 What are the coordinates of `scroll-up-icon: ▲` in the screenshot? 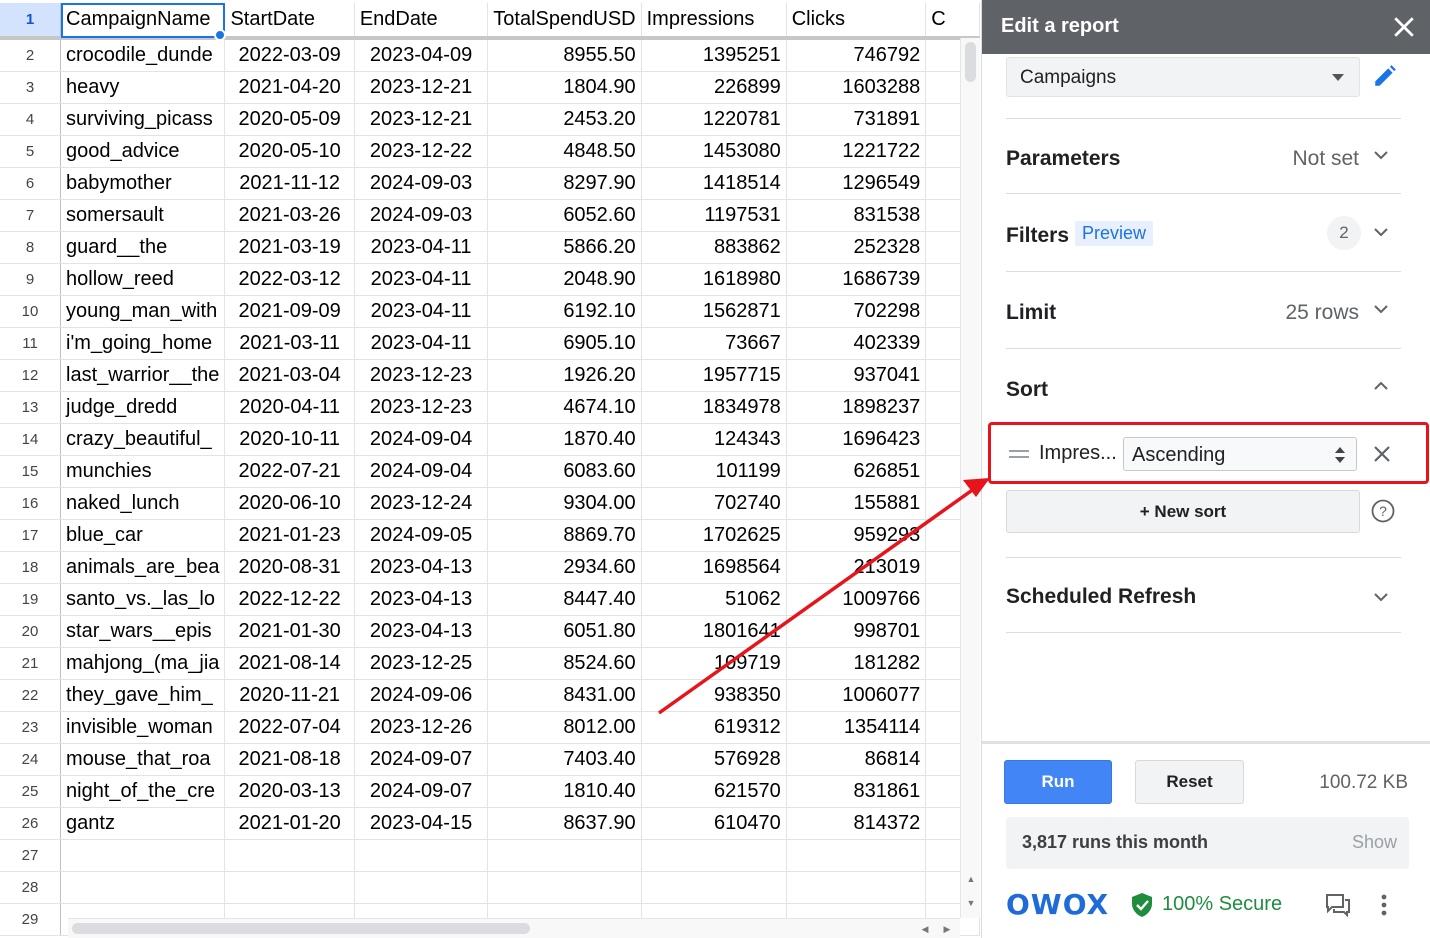 It's located at (970, 879).